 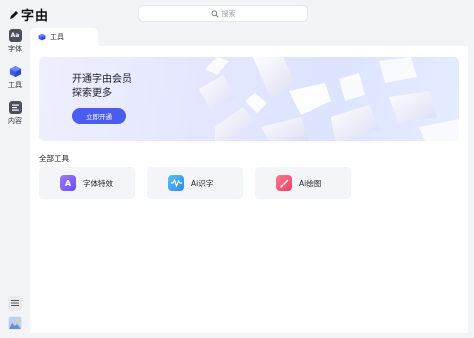 What do you see at coordinates (54, 158) in the screenshot?
I see `section-title-tools: 全部工具` at bounding box center [54, 158].